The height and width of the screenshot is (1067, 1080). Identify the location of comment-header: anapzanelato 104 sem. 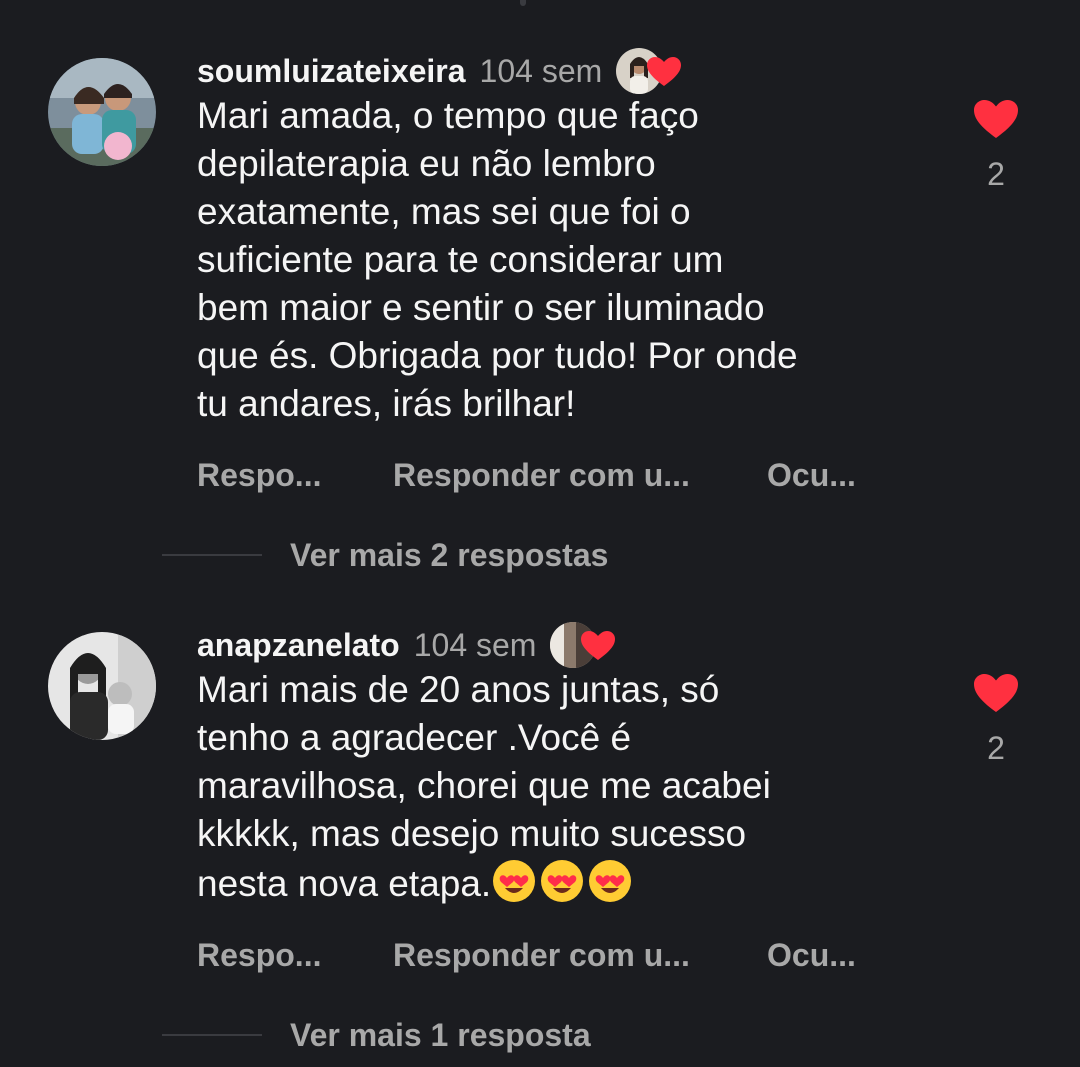
(408, 645).